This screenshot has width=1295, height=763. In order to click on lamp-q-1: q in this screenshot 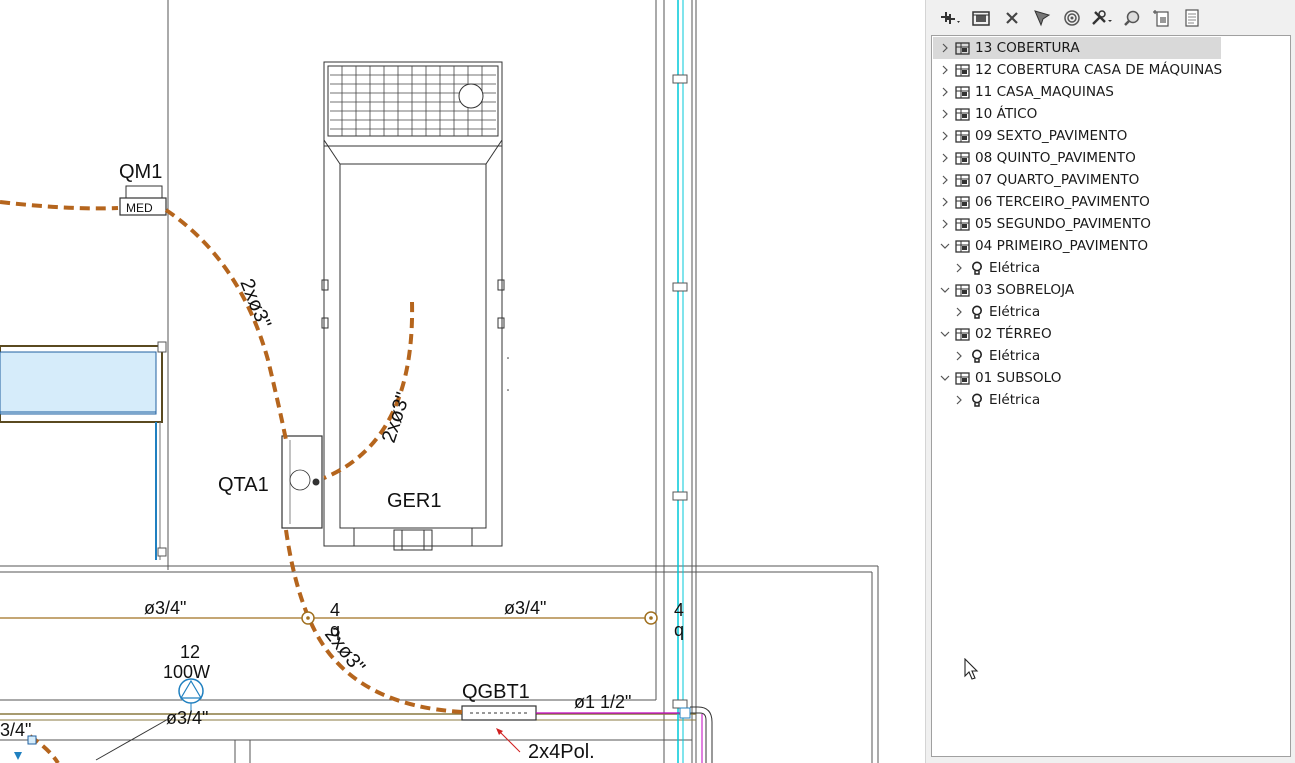, I will do `click(335, 630)`.